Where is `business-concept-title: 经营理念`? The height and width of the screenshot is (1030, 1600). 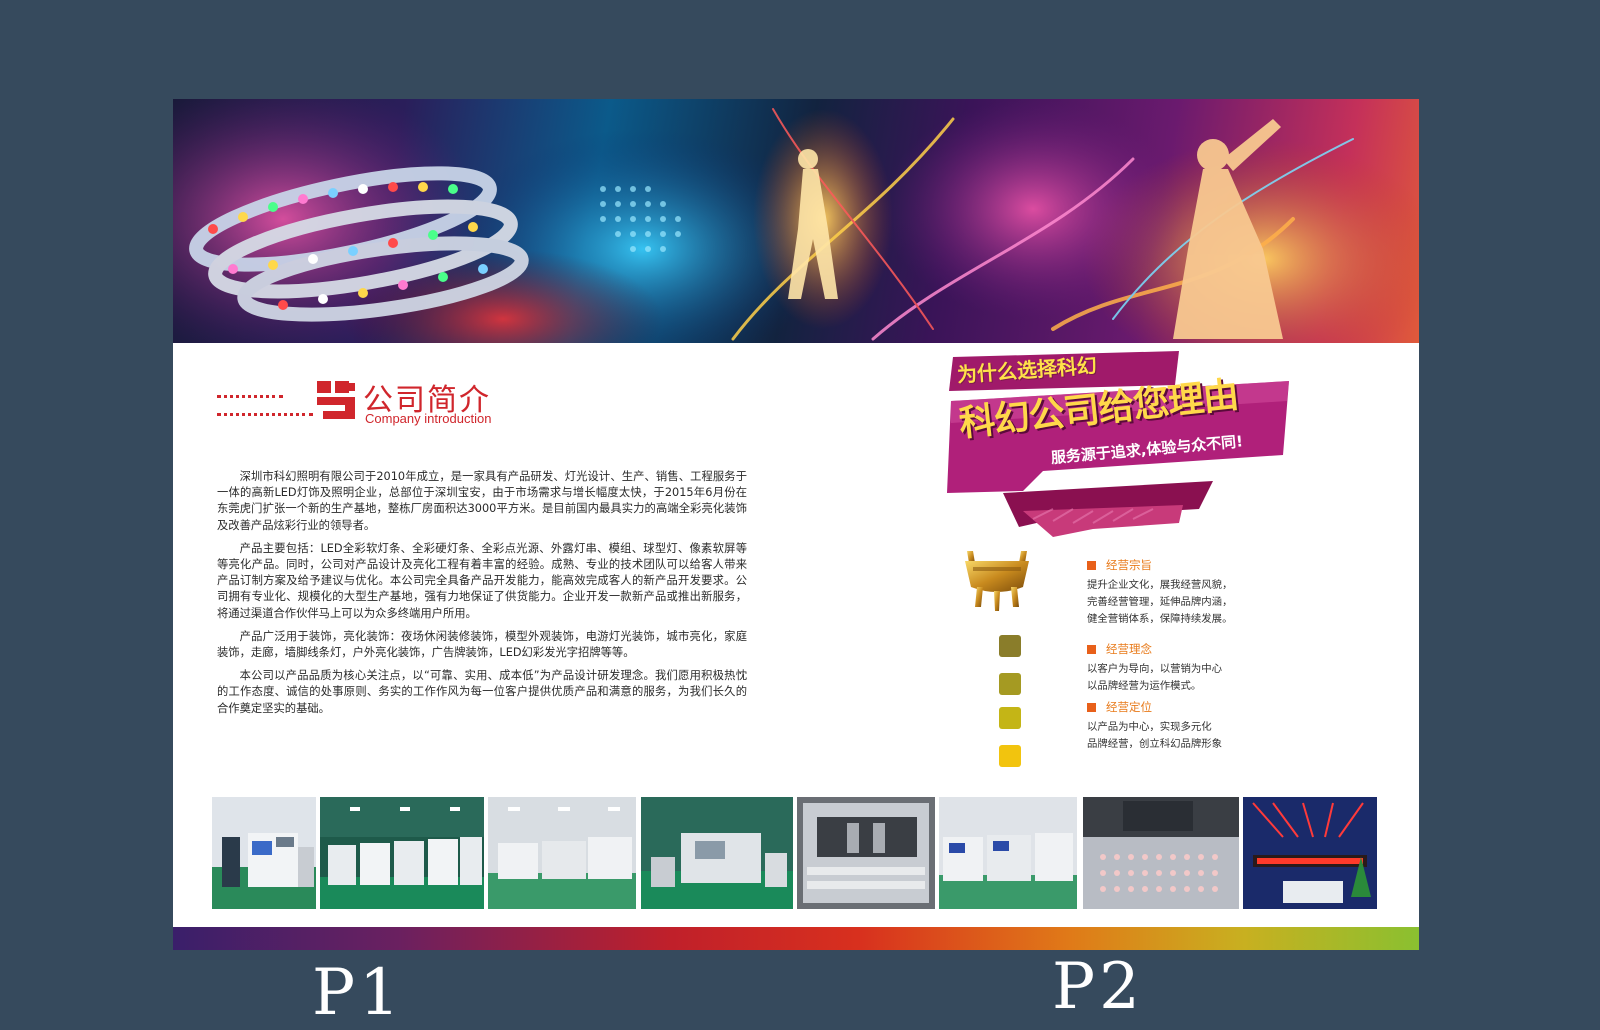 business-concept-title: 经营理念 is located at coordinates (1187, 649).